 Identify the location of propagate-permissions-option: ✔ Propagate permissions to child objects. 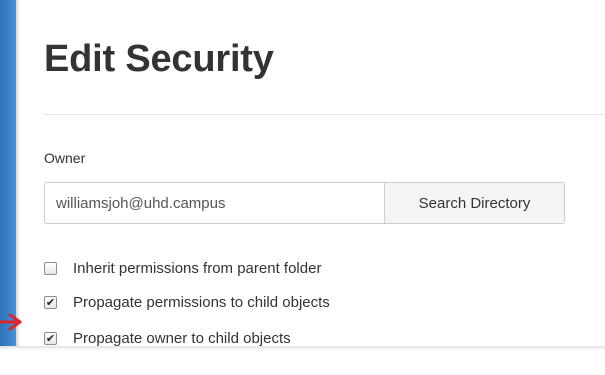
(187, 302).